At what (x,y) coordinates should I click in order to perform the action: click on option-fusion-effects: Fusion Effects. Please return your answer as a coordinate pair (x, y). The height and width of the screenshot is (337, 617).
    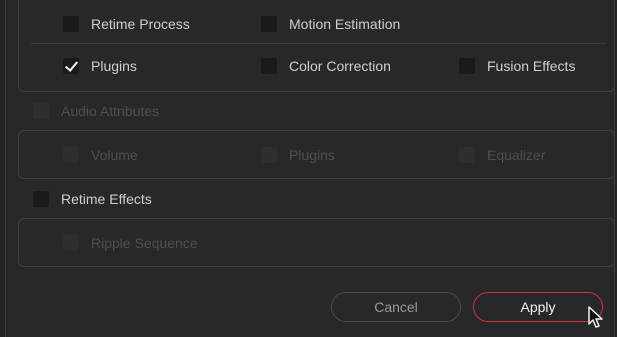
    Looking at the image, I should click on (517, 66).